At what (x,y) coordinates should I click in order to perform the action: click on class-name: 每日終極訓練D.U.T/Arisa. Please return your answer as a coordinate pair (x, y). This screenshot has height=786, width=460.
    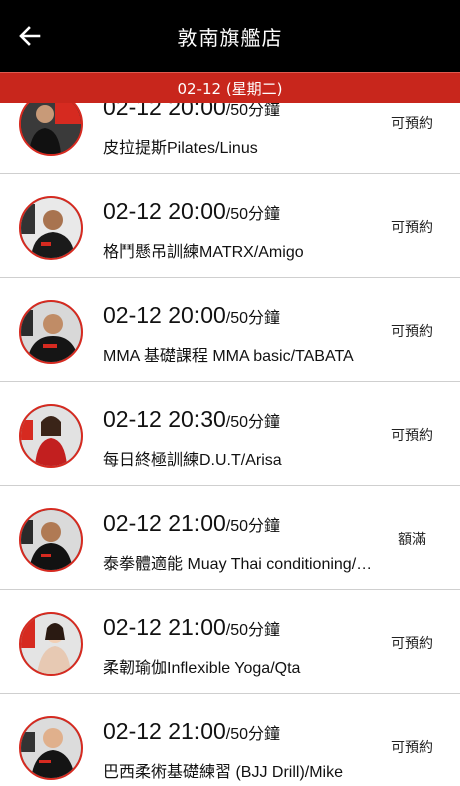
    Looking at the image, I should click on (192, 460).